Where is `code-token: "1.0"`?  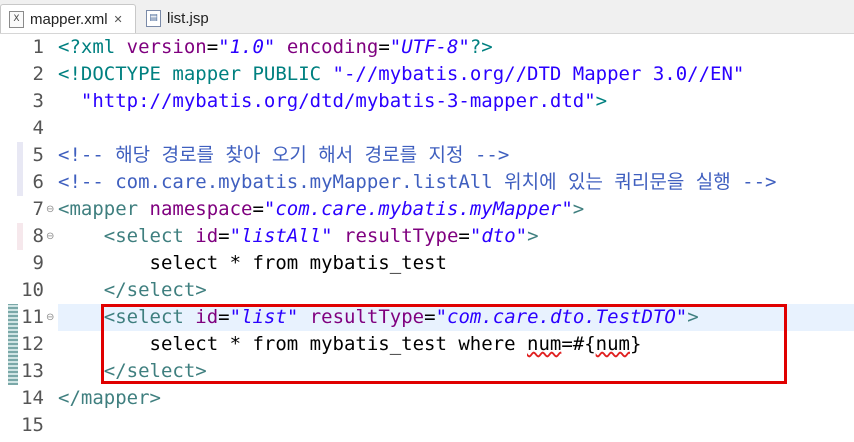
code-token: "1.0" is located at coordinates (247, 47).